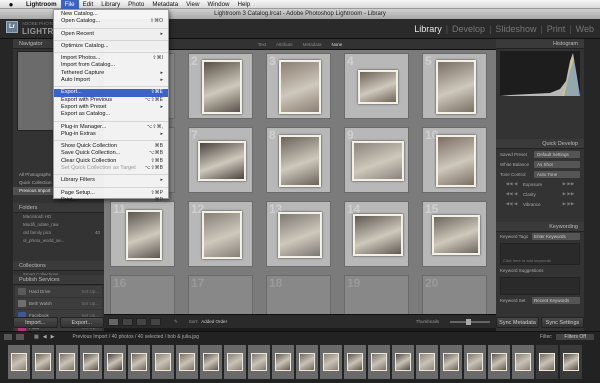 The height and width of the screenshot is (383, 600). I want to click on filter-select: Filters Off, so click(575, 337).